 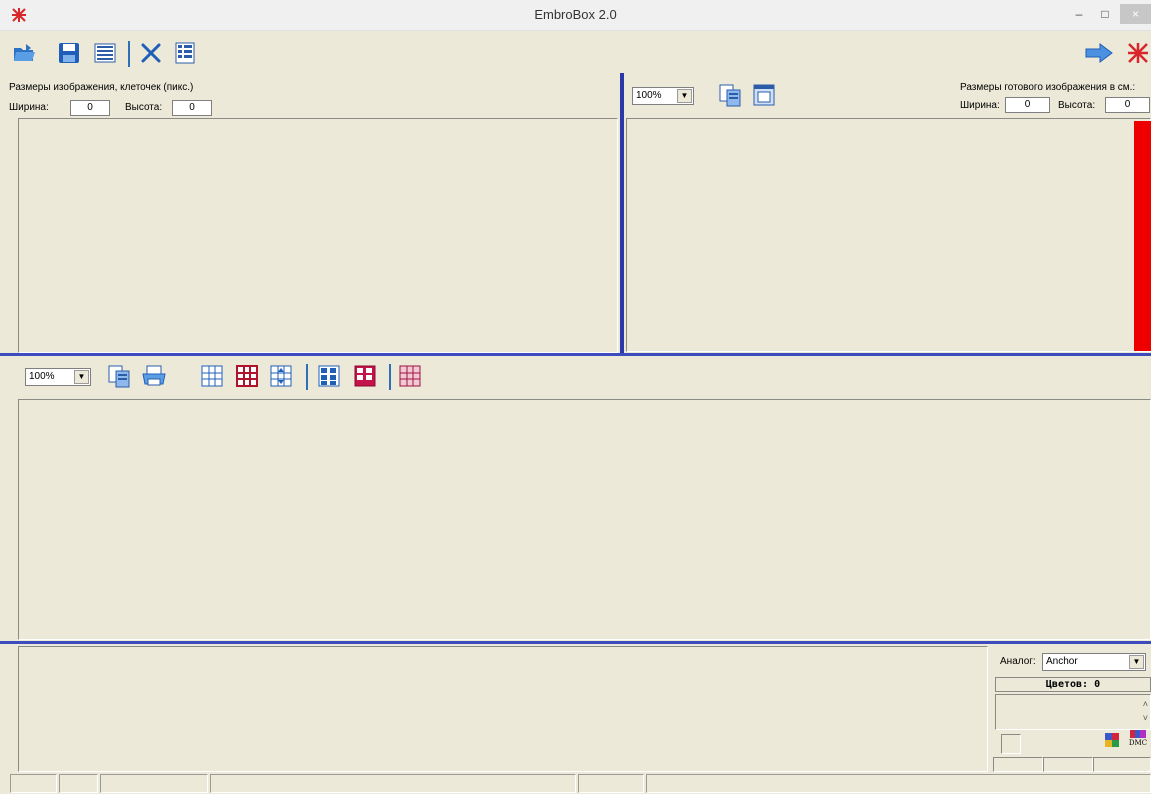 I want to click on result-zoom-select: 100% ▼, so click(x=663, y=96).